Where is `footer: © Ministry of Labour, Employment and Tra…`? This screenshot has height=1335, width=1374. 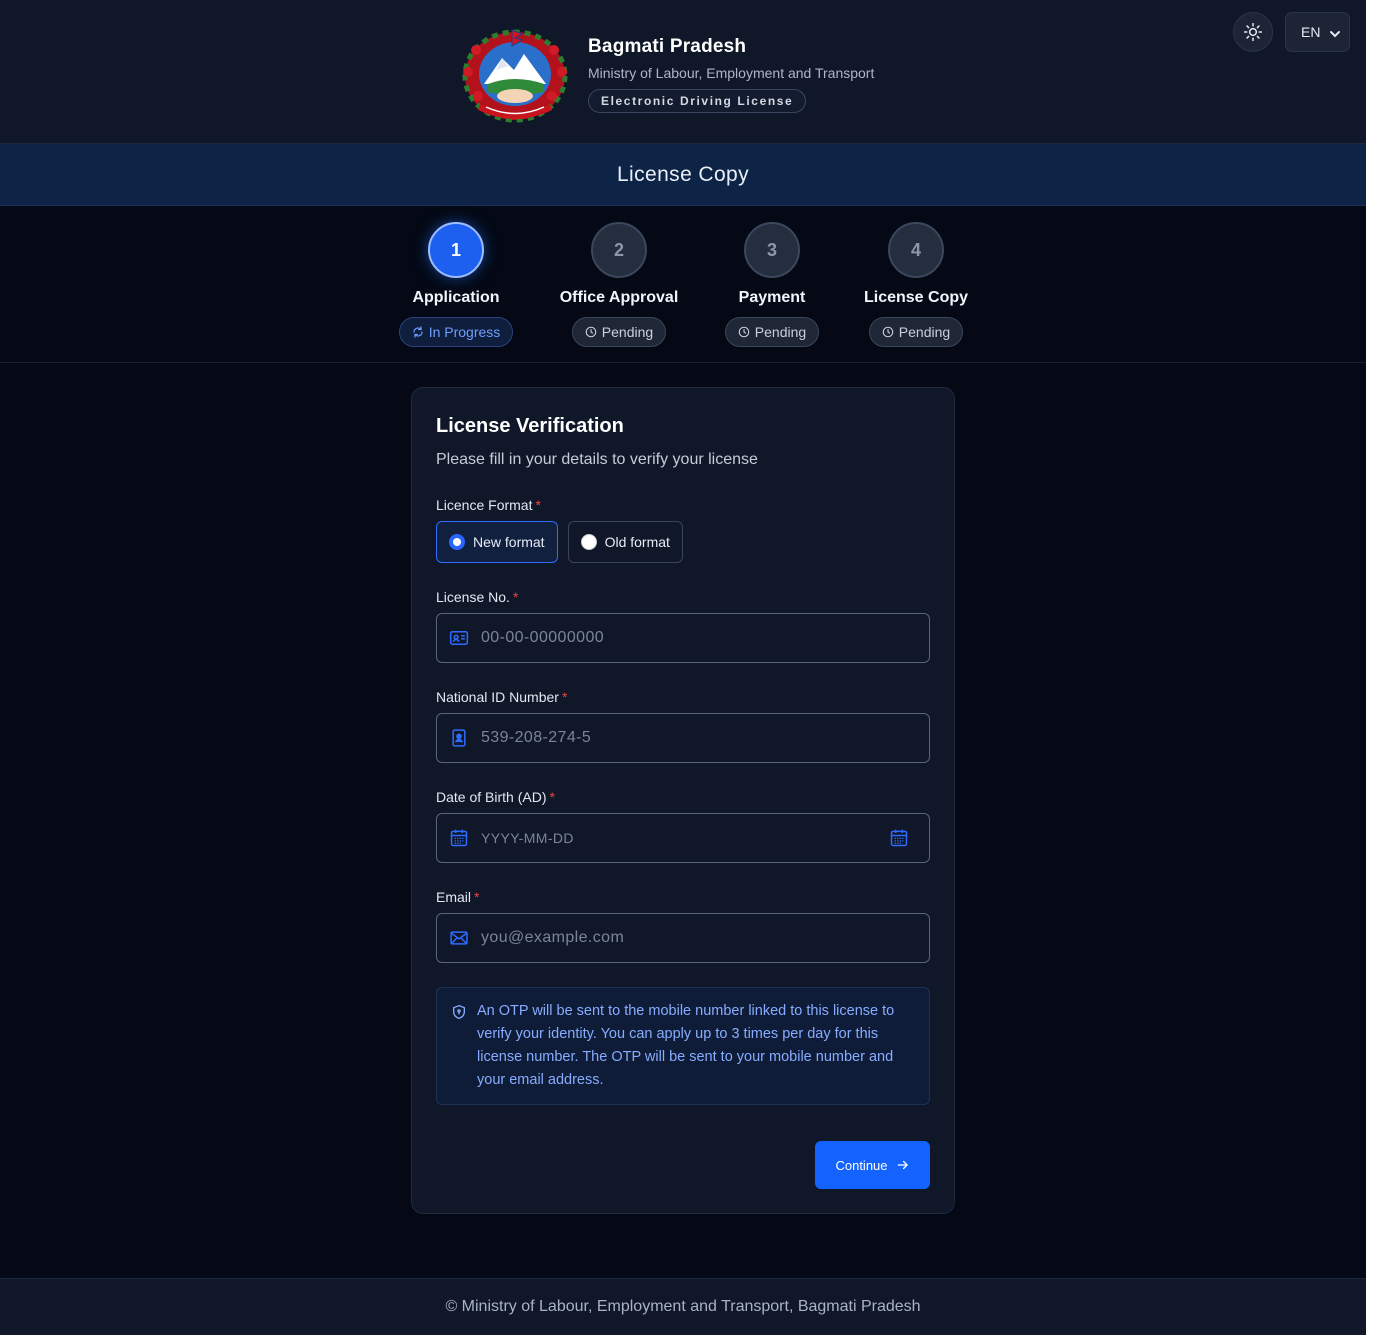 footer: © Ministry of Labour, Employment and Tra… is located at coordinates (683, 1306).